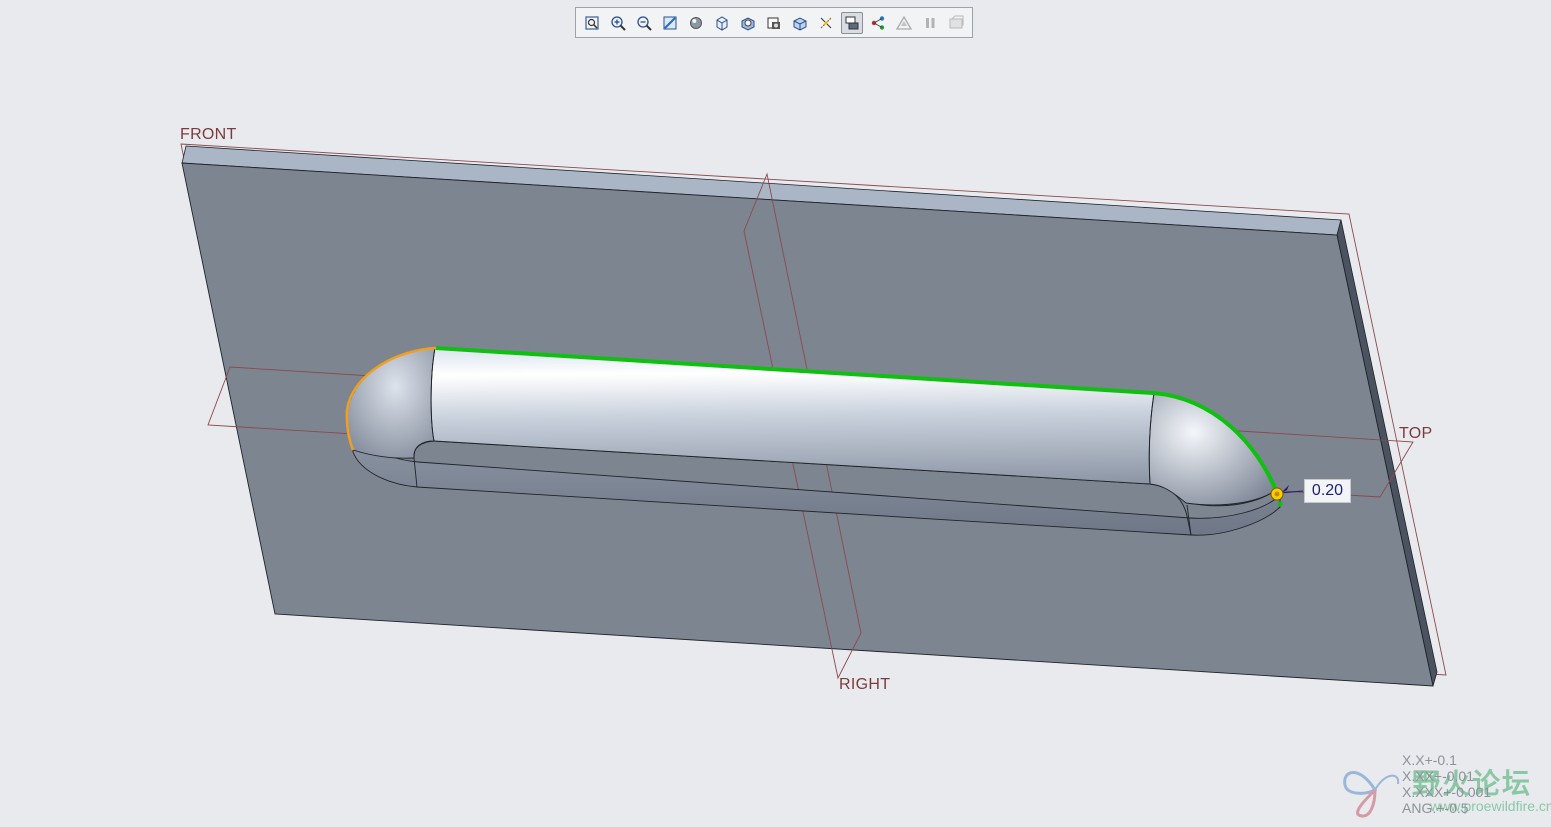  Describe the element at coordinates (1429, 760) in the screenshot. I see `tolerance-one-decimal: X.X+-0.1` at that location.